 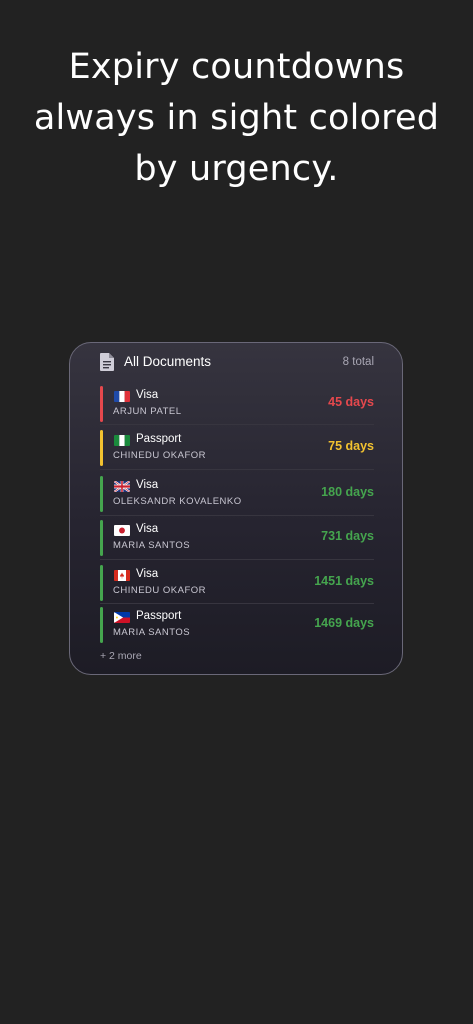 I want to click on document-row: Visa CHINEDU OKAFOR 1451 days, so click(x=237, y=584).